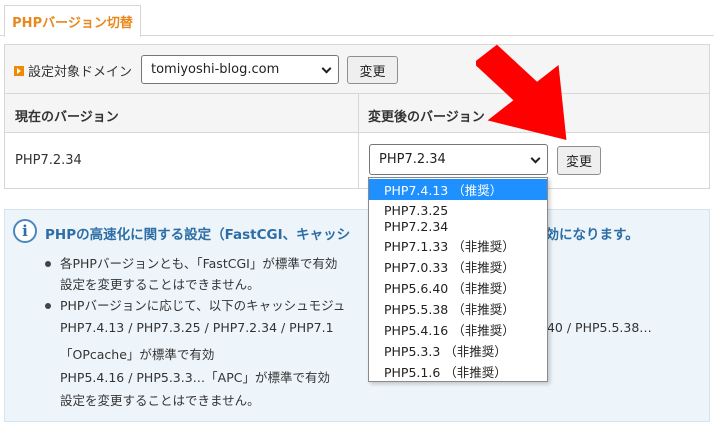  Describe the element at coordinates (521, 92) in the screenshot. I see `red-arrow-annotation` at that location.